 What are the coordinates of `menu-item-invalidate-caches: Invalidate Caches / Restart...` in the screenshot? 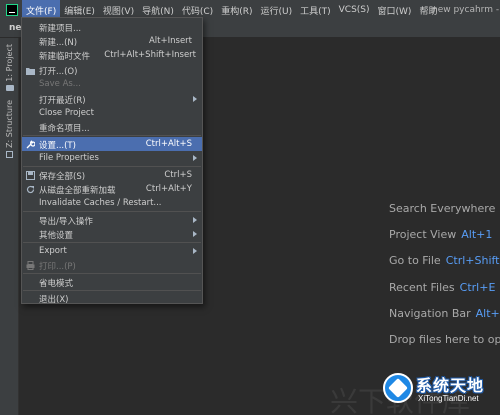 It's located at (112, 203).